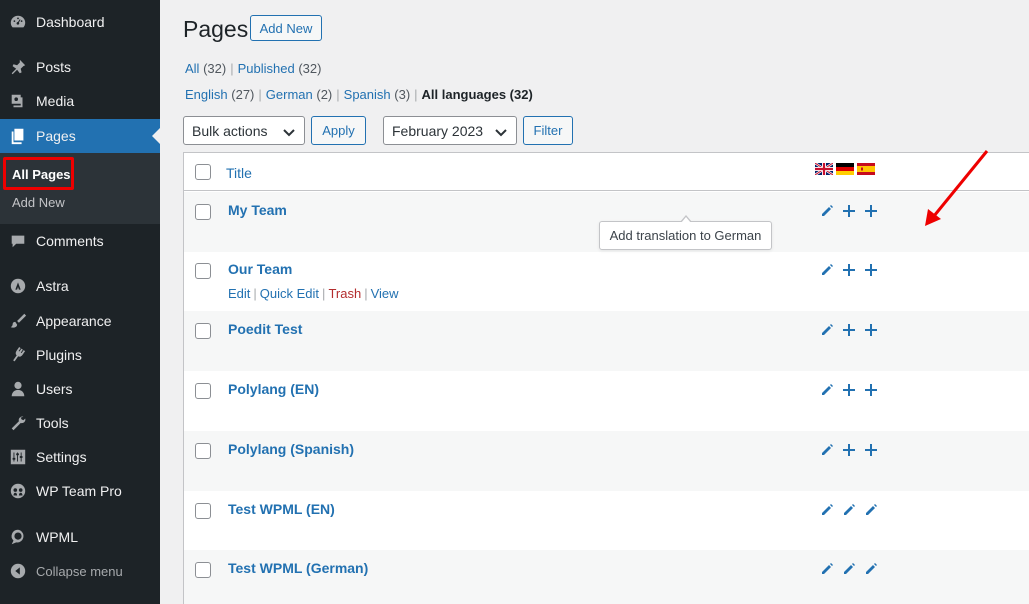  I want to click on filter-button: Filter, so click(548, 130).